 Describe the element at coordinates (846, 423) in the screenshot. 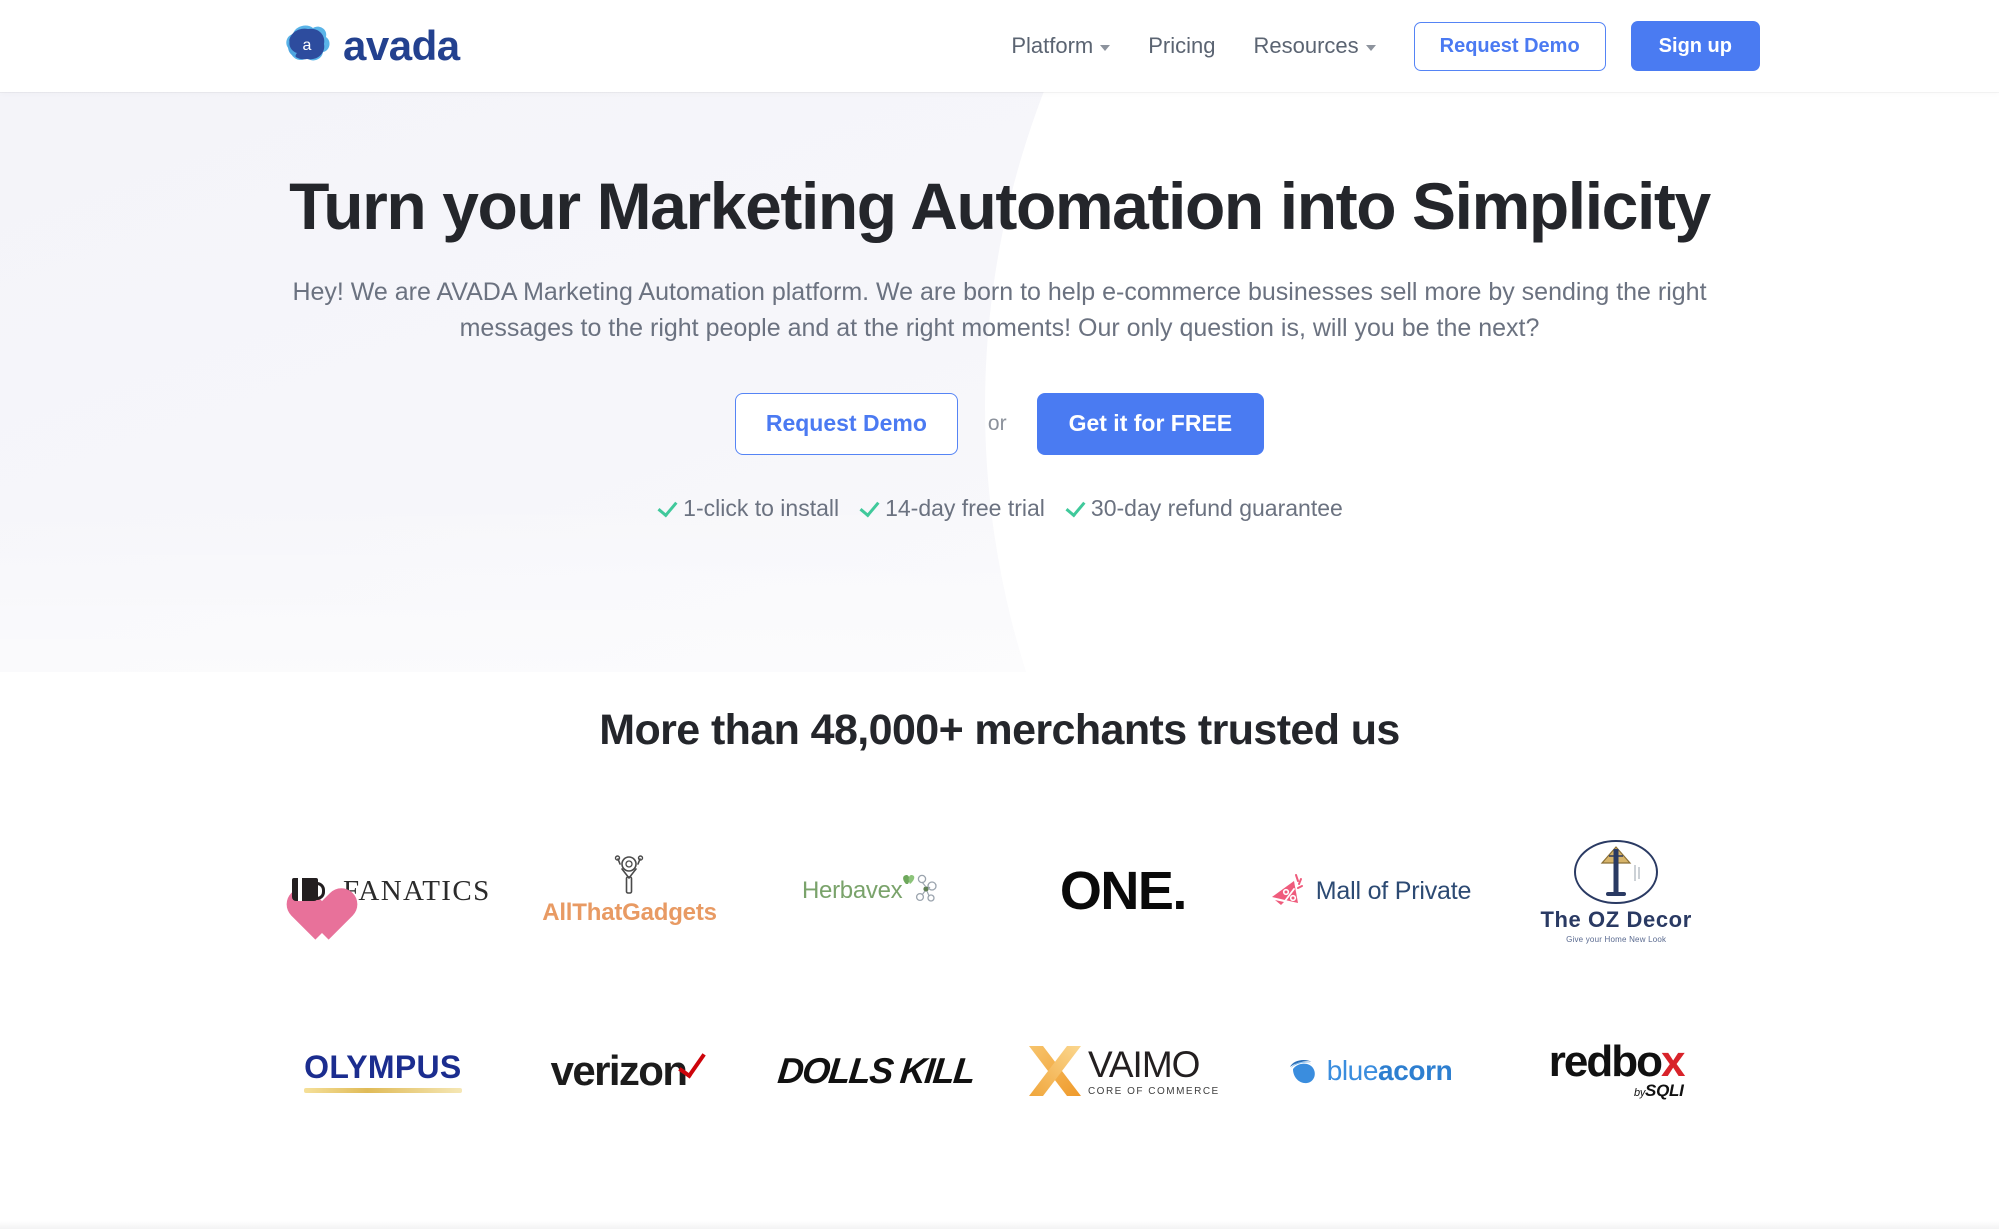

I see `hero-request-demo-button: Request Demo` at that location.